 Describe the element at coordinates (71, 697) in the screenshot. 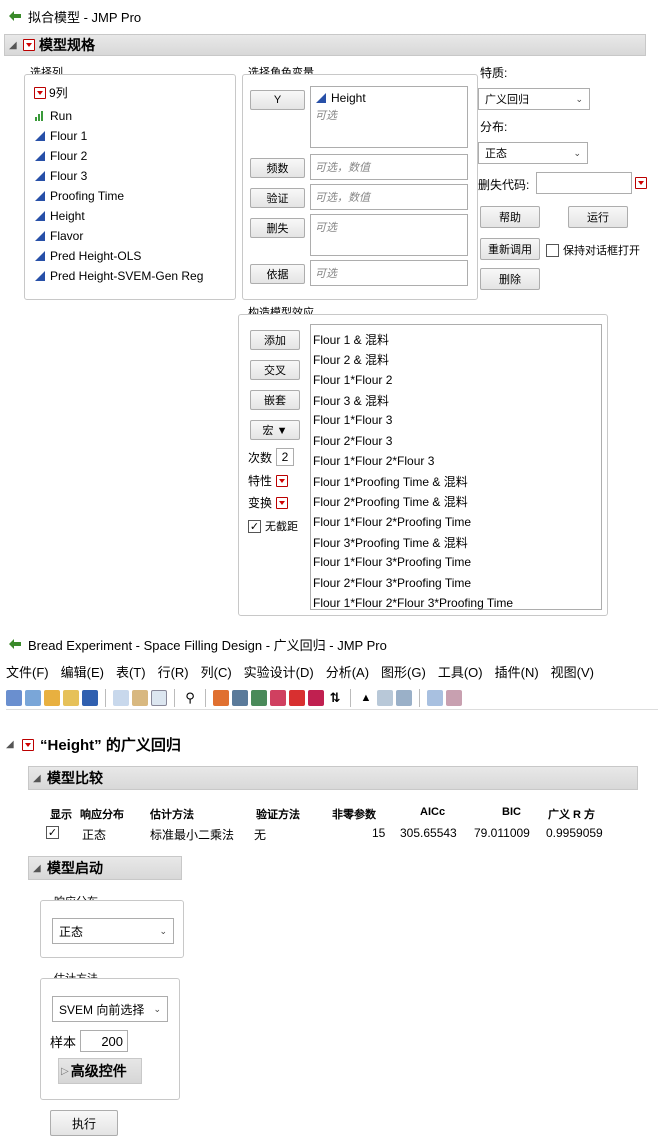

I see `open-folder-icon` at that location.